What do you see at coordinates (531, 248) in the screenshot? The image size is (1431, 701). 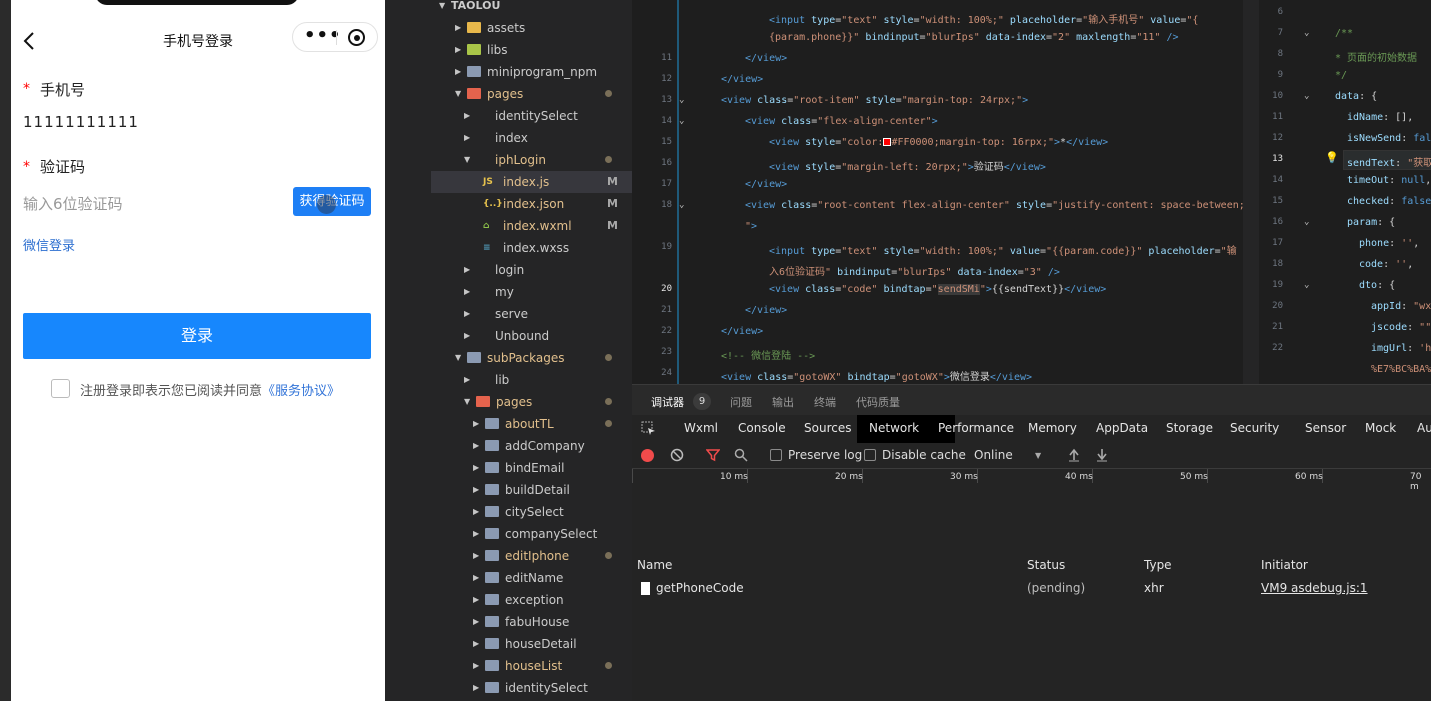 I see `tree-item: ≡ index.wxss` at bounding box center [531, 248].